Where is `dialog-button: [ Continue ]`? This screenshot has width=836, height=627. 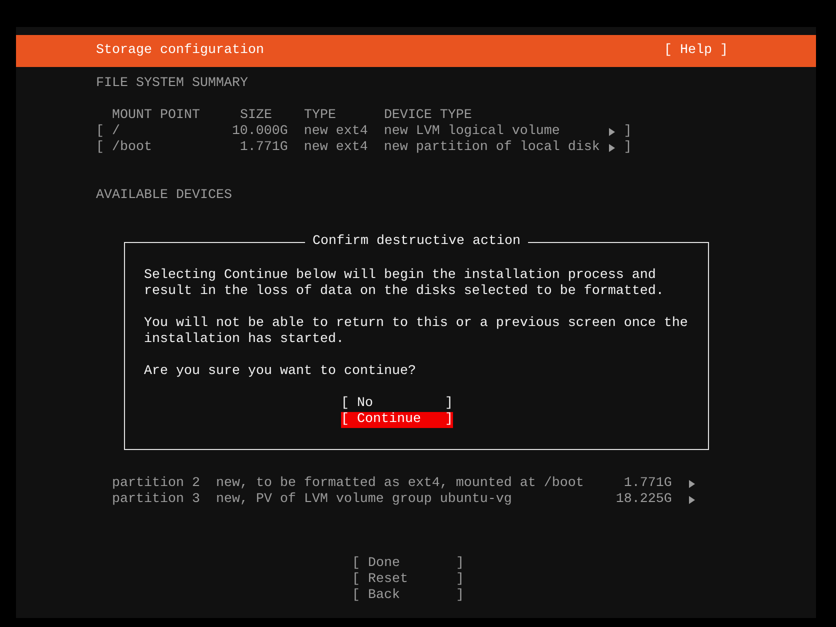 dialog-button: [ Continue ] is located at coordinates (397, 420).